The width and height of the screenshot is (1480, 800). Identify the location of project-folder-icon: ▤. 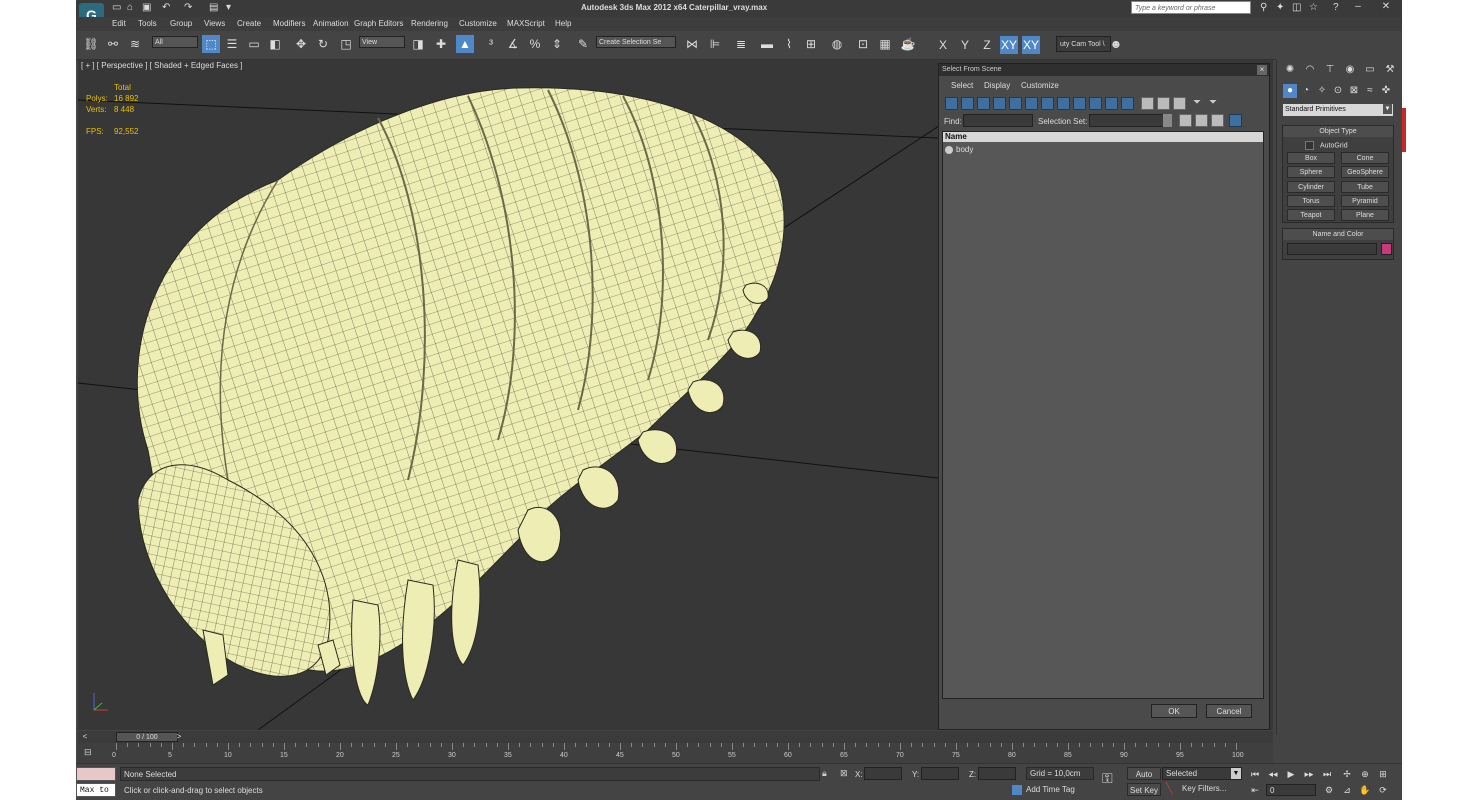
(214, 8).